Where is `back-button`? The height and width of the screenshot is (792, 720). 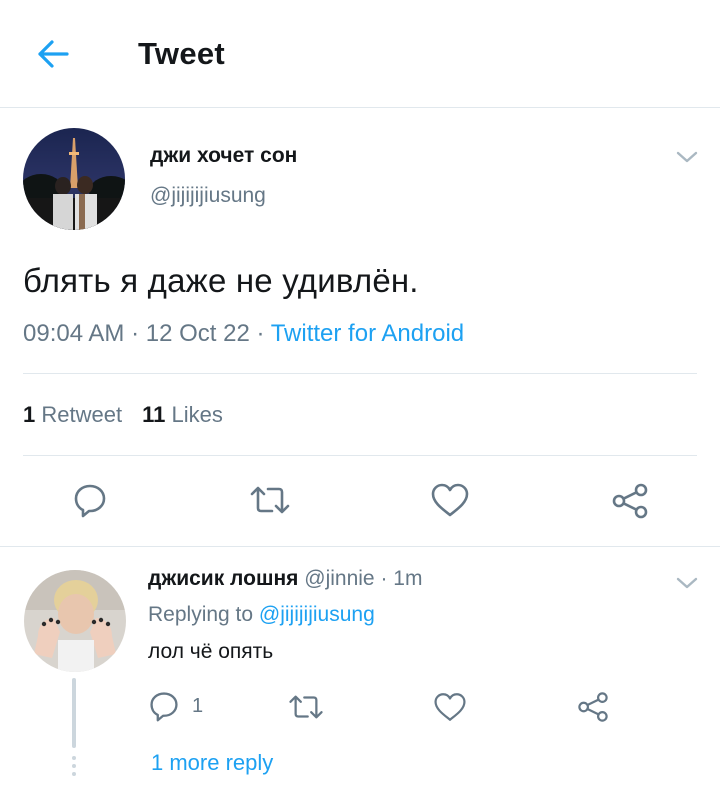
back-button is located at coordinates (53, 54).